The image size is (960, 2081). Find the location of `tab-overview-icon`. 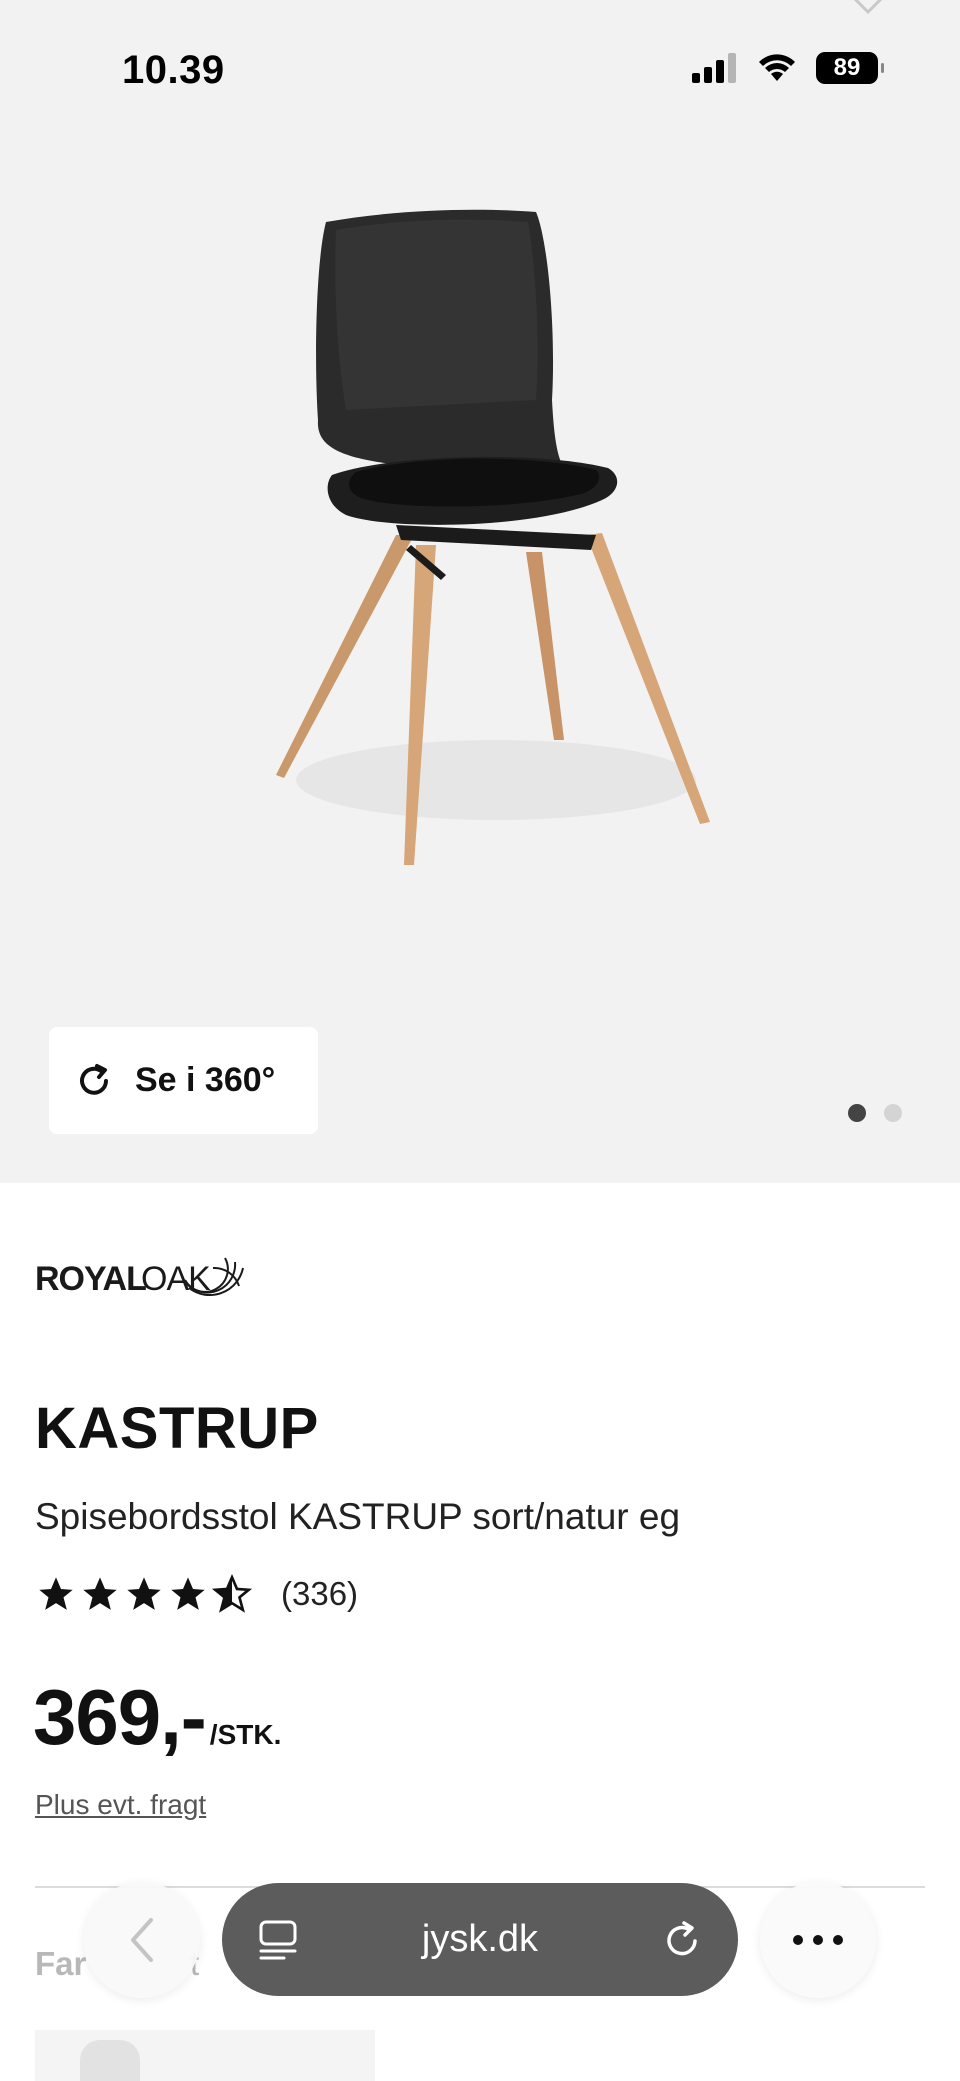

tab-overview-icon is located at coordinates (278, 1940).